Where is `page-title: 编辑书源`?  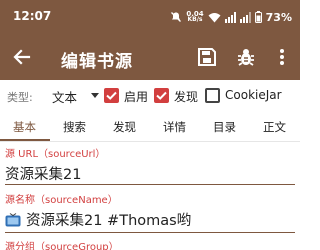 page-title: 编辑书源 is located at coordinates (97, 62).